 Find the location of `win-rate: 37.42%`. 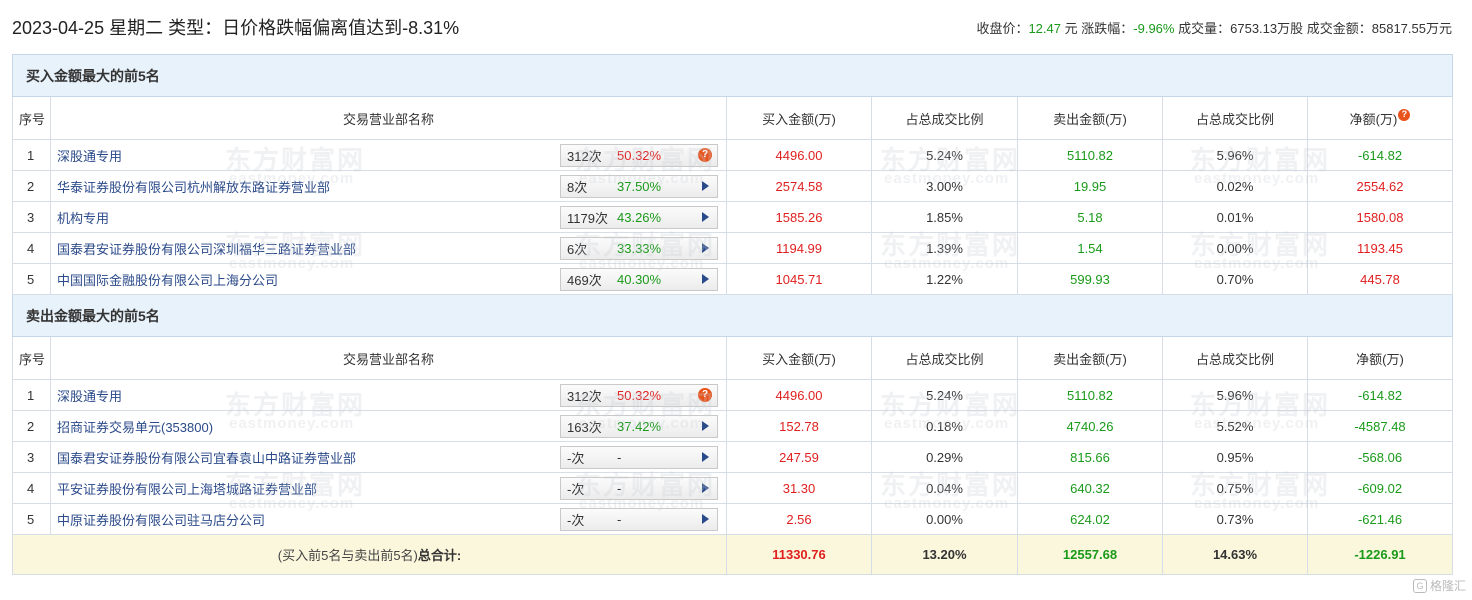

win-rate: 37.42% is located at coordinates (639, 426).